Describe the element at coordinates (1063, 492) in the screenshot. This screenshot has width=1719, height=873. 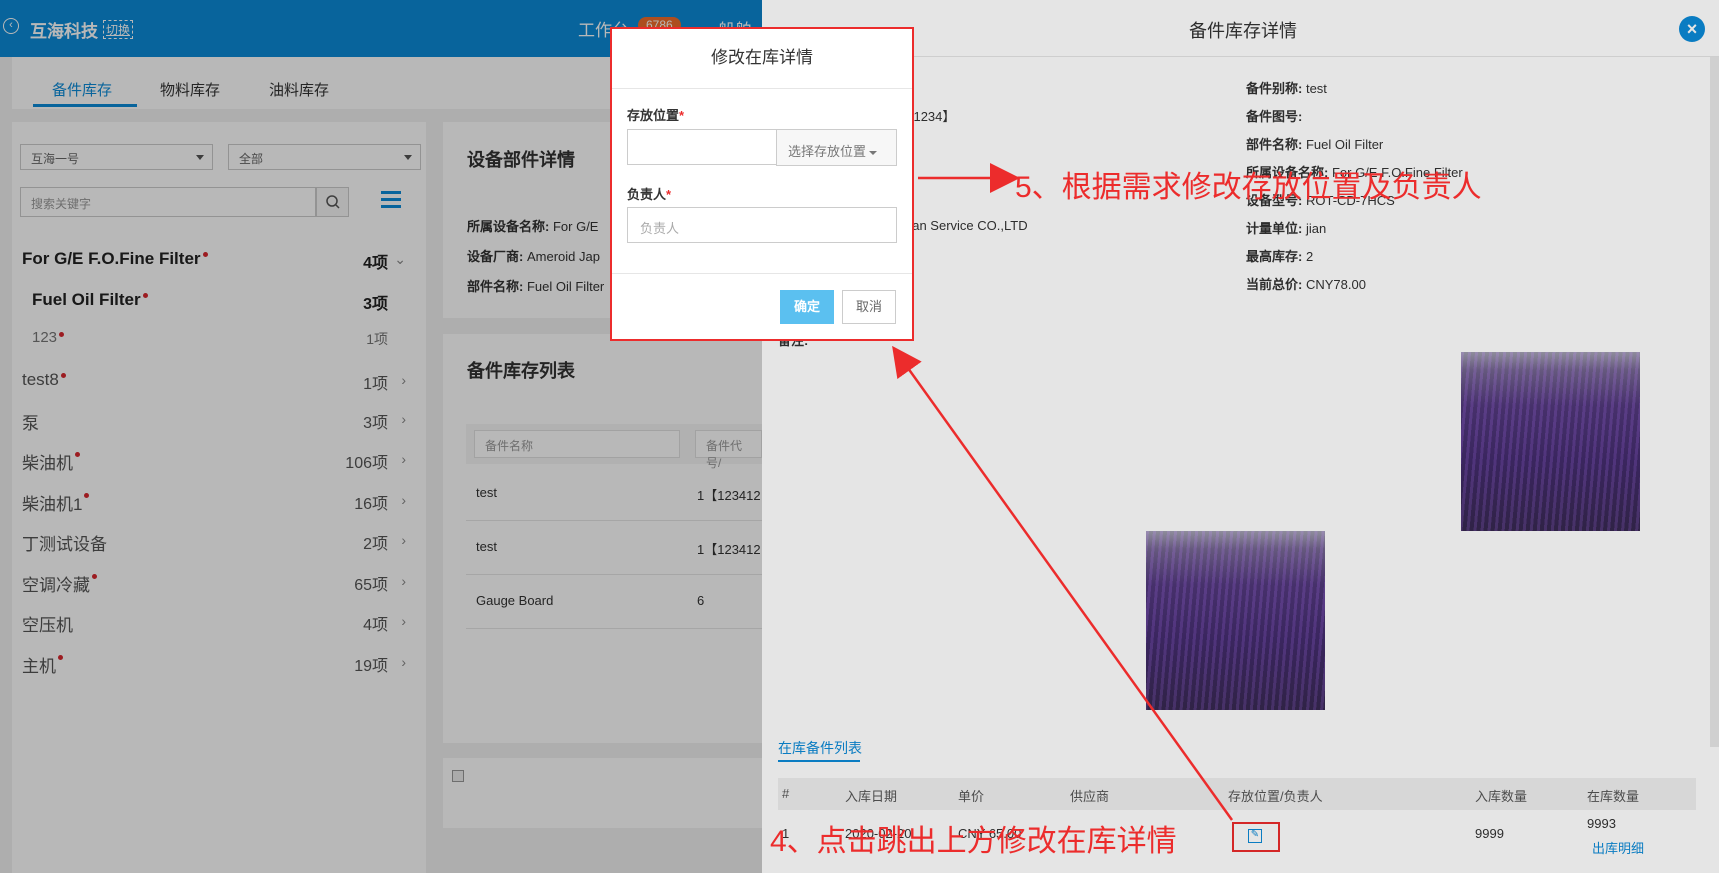
I see `annotation-arrows` at that location.